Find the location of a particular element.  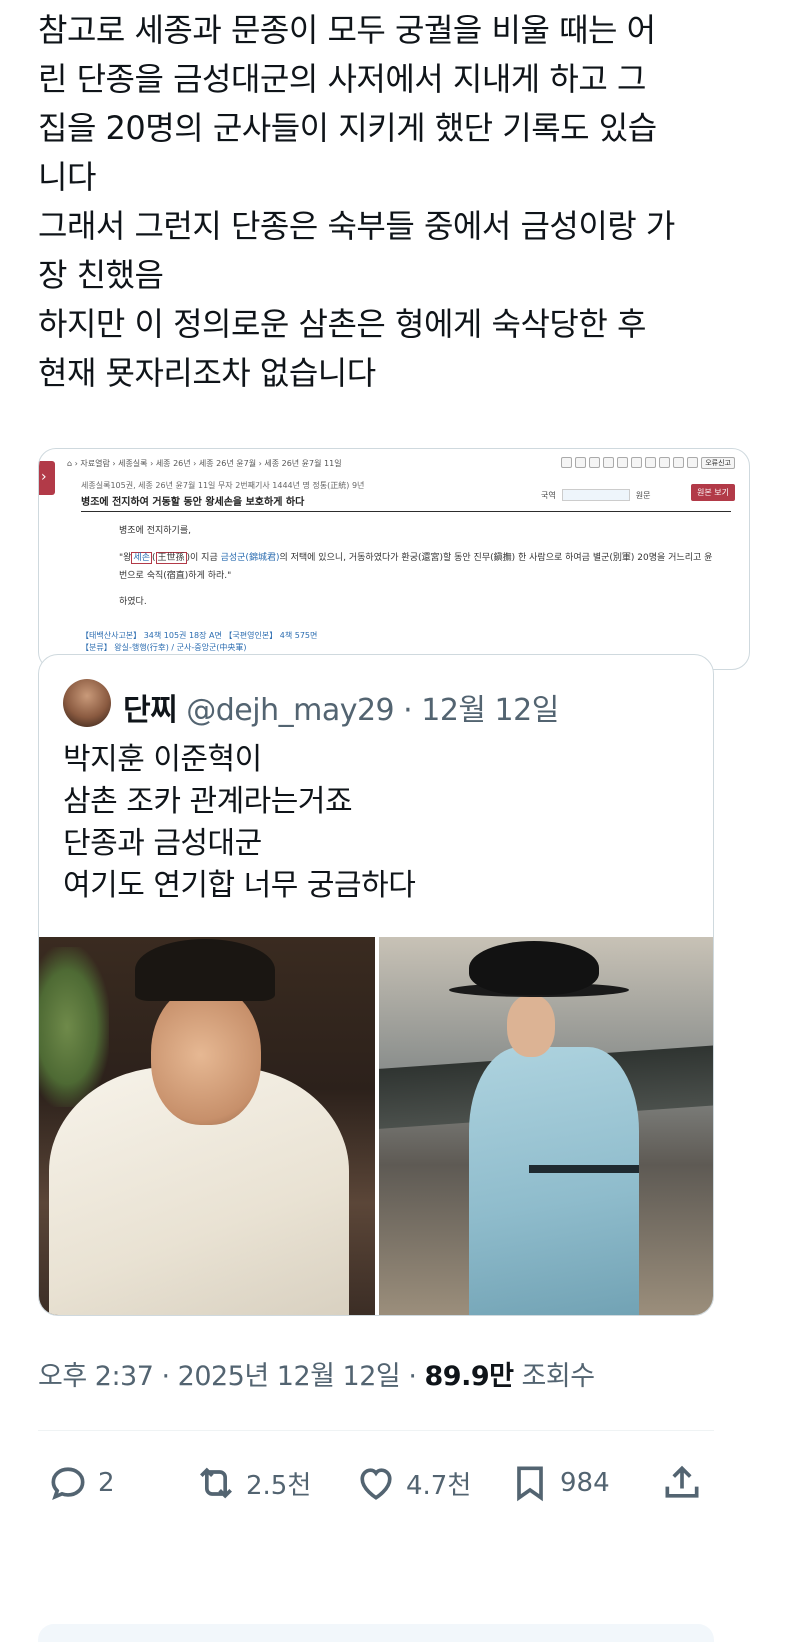

action-bar: 2 2.5천 4.7천 984 is located at coordinates (376, 1483).